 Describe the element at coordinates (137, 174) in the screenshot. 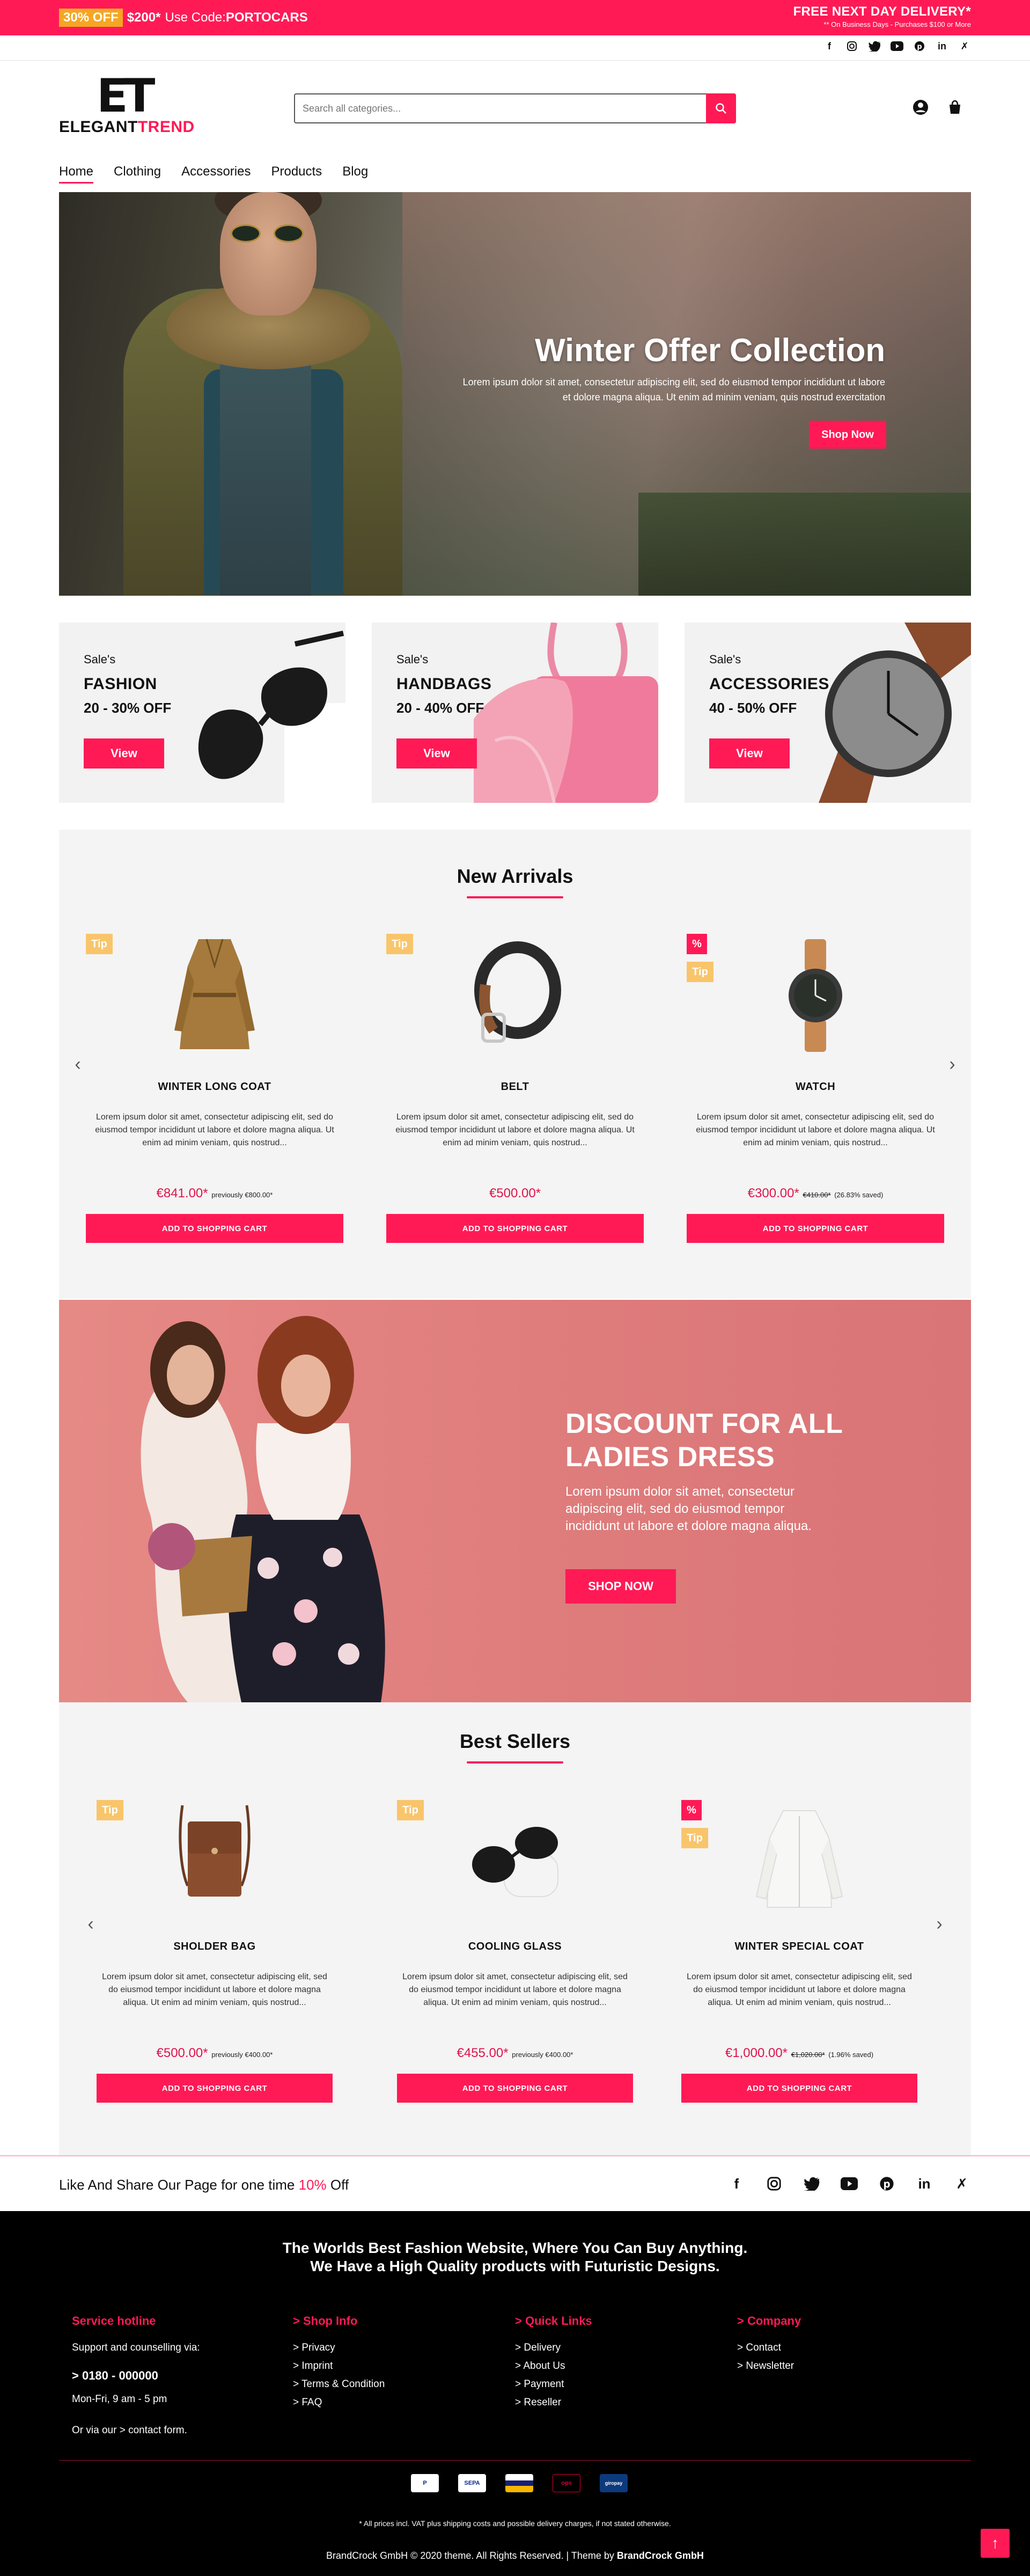

I see `nav-clothing: Clothing` at that location.